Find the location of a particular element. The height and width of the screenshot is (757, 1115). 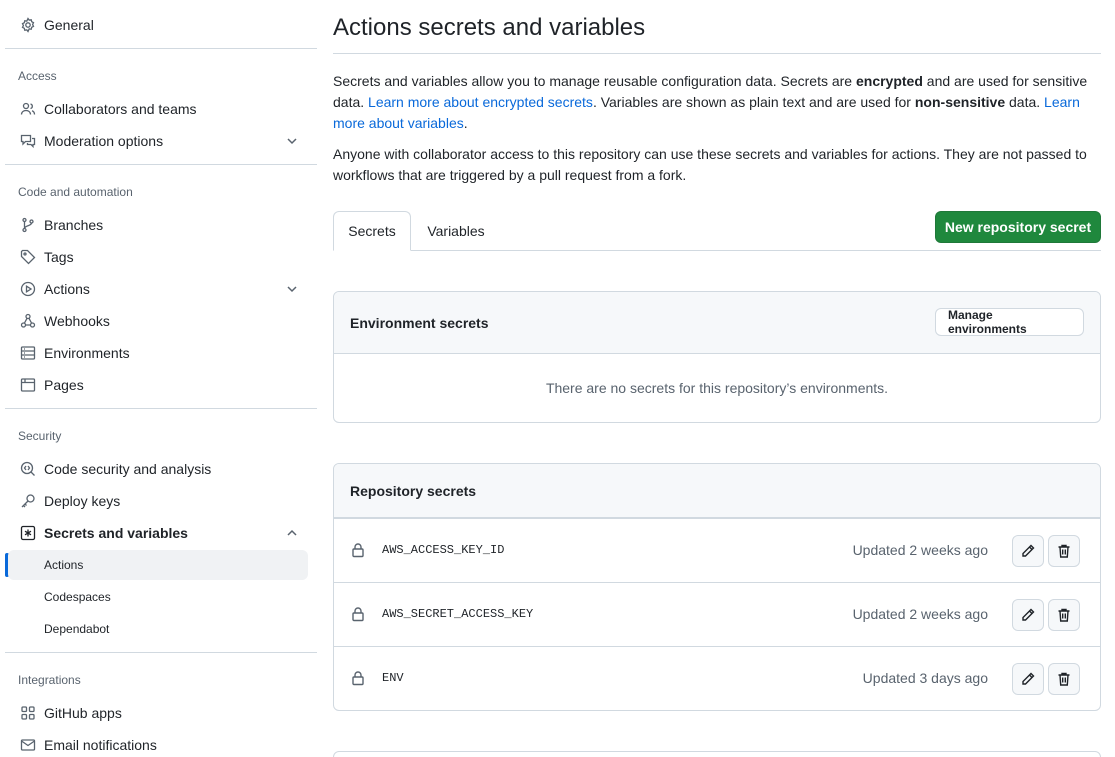

tab-secrets: Secrets is located at coordinates (372, 231).